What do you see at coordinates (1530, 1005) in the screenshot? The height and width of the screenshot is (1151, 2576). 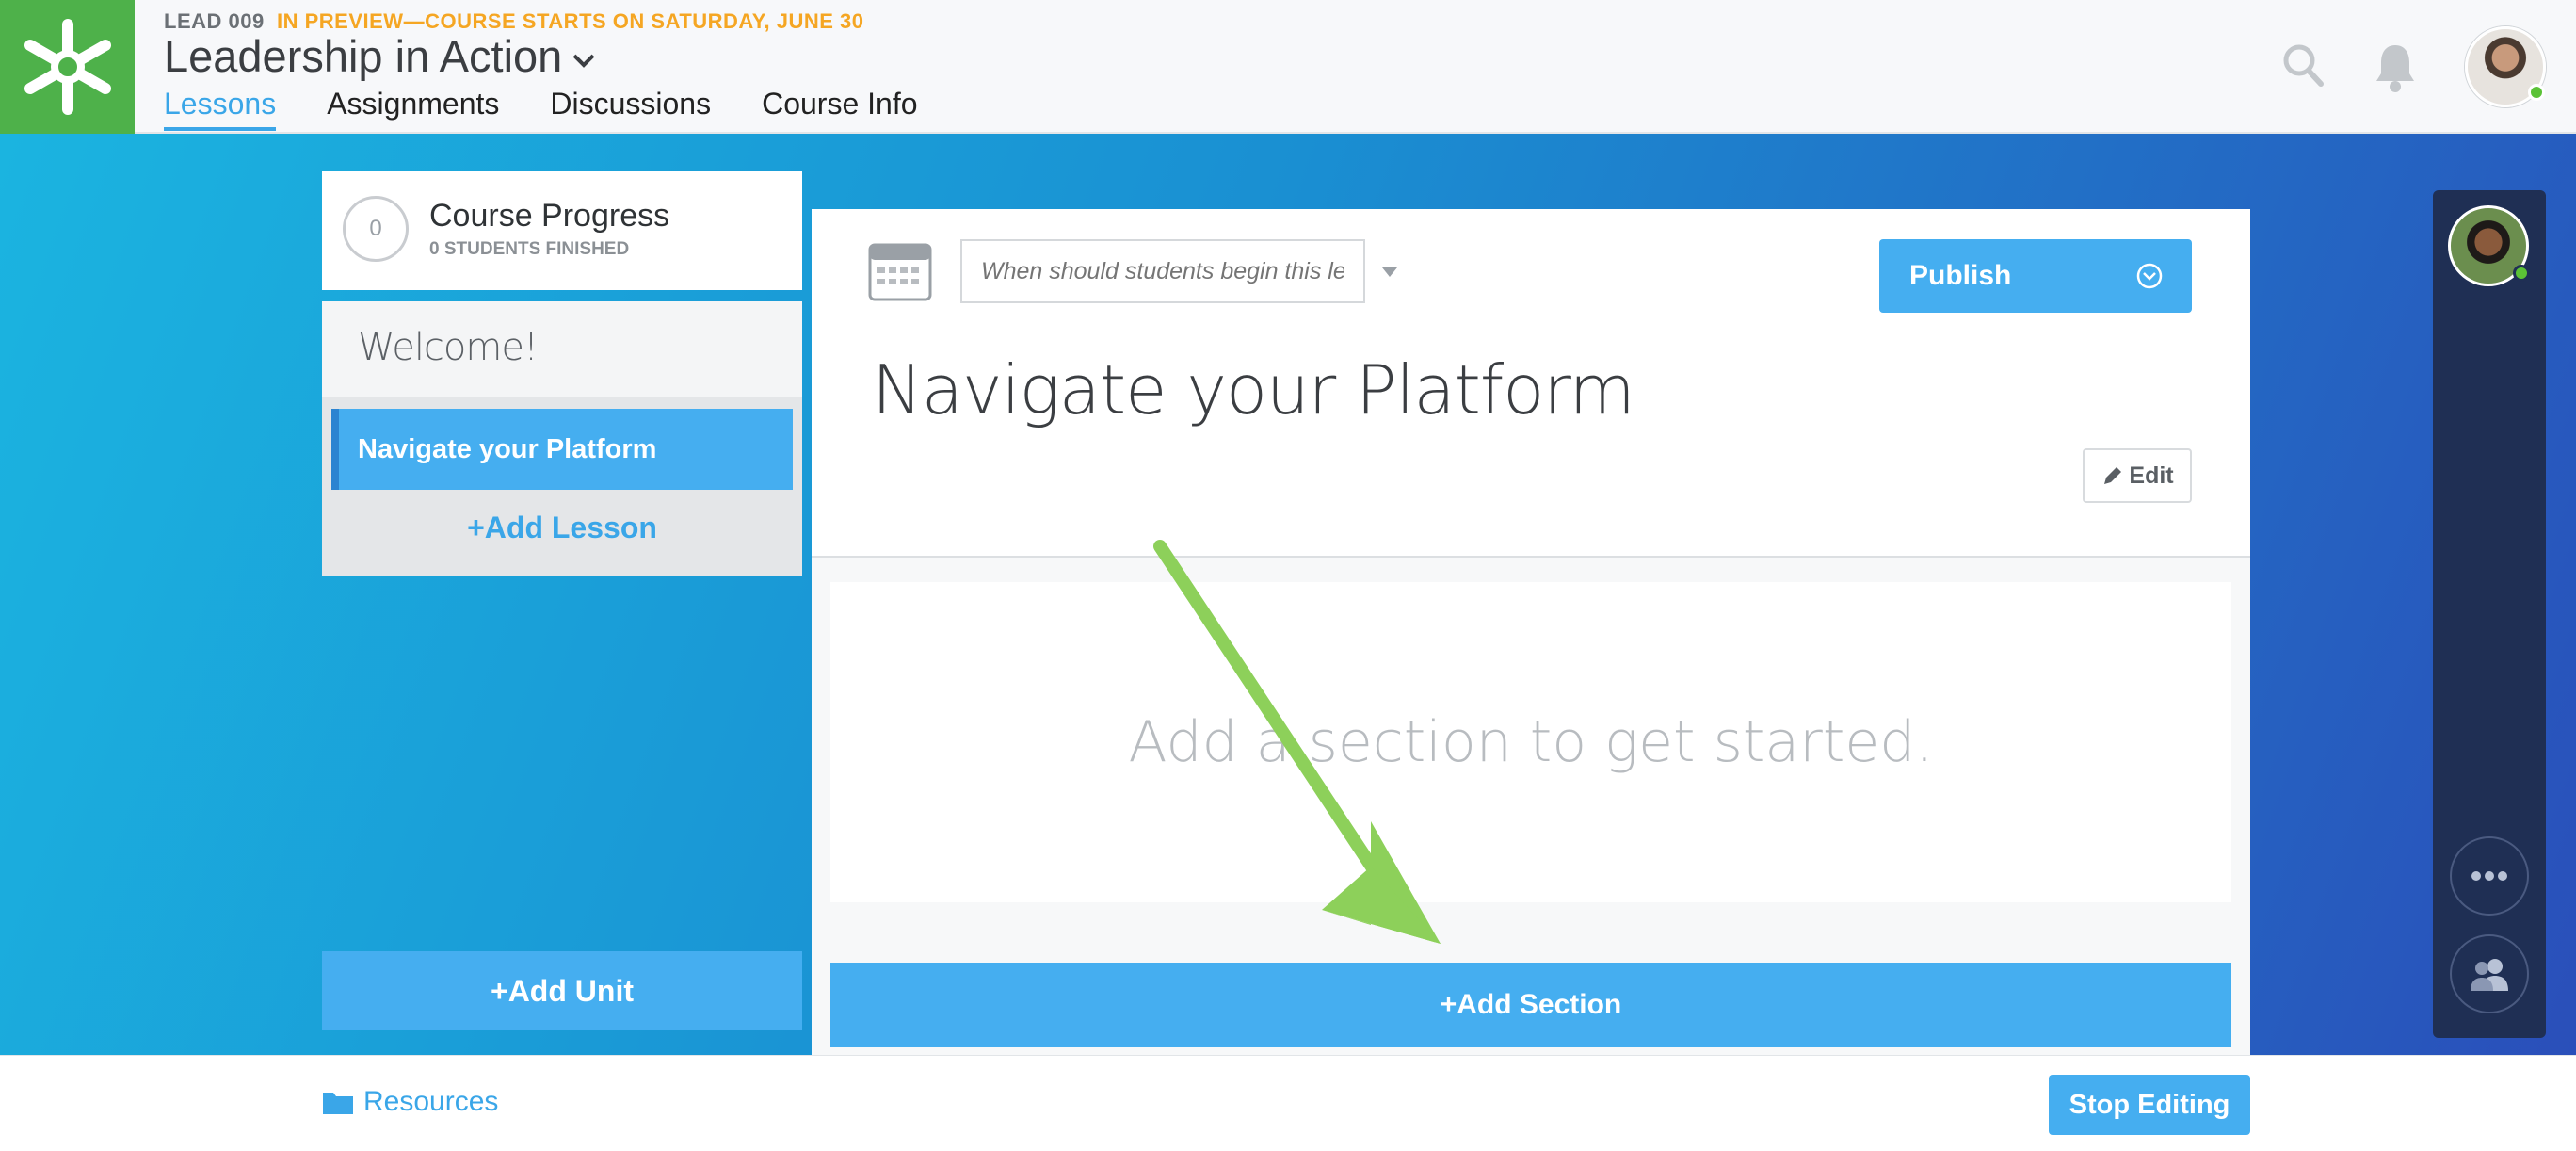 I see `add-section-button: +Add Section` at bounding box center [1530, 1005].